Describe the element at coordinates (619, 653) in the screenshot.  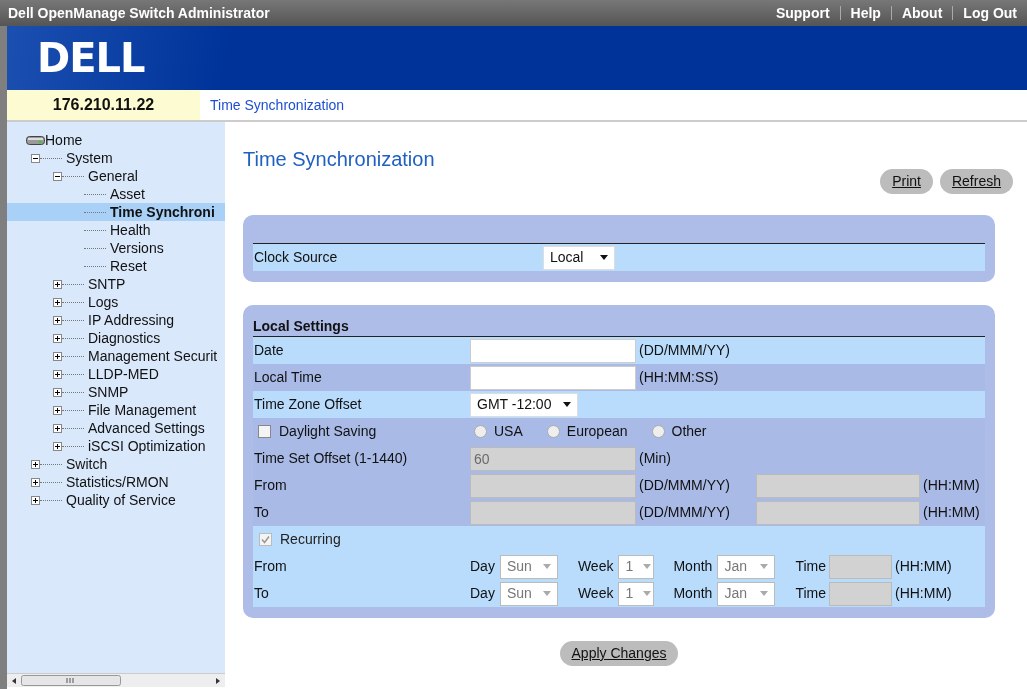
I see `apply-button: Apply Changes` at that location.